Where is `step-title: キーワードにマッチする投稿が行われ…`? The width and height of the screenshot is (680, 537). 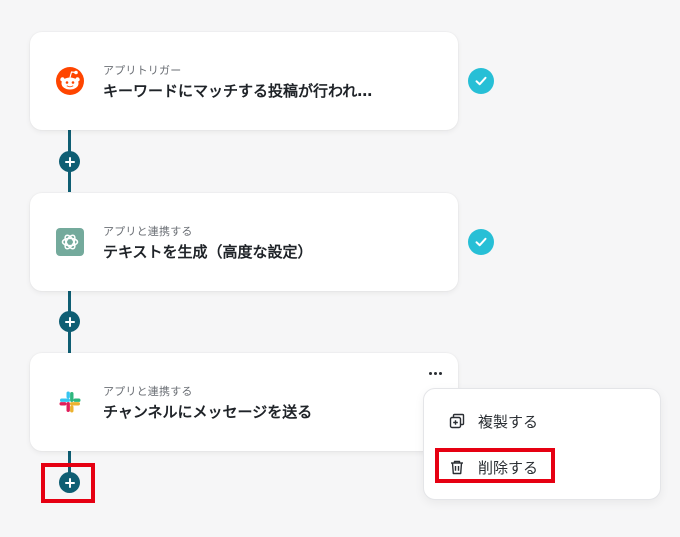 step-title: キーワードにマッチする投稿が行われ… is located at coordinates (238, 91).